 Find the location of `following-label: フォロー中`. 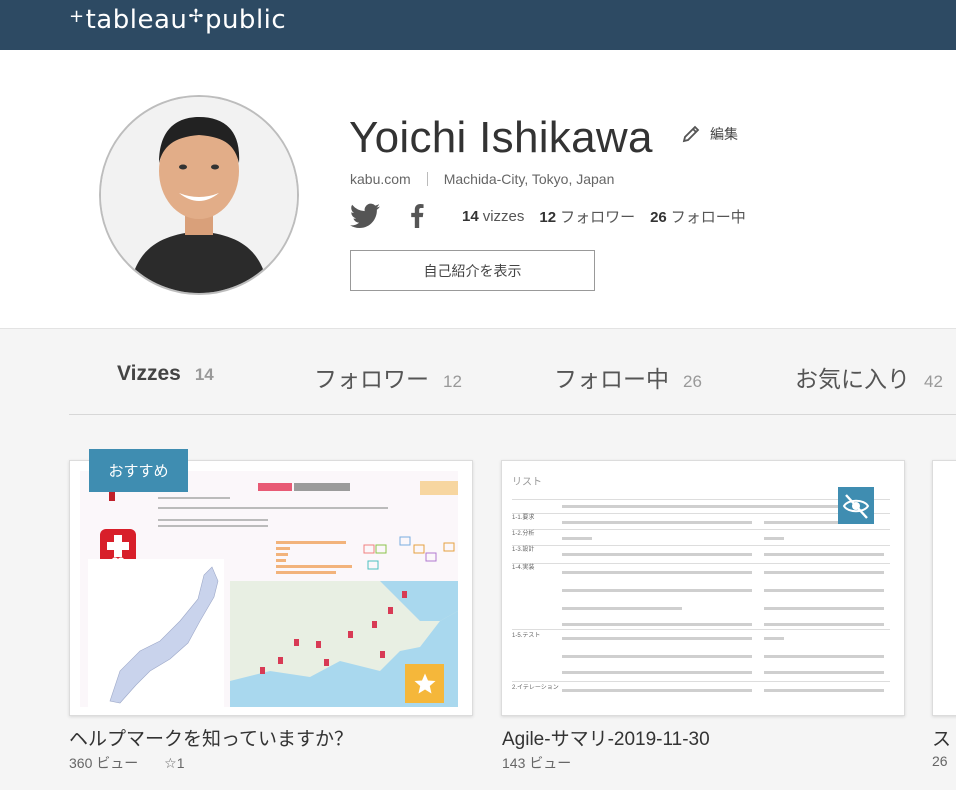

following-label: フォロー中 is located at coordinates (708, 217).